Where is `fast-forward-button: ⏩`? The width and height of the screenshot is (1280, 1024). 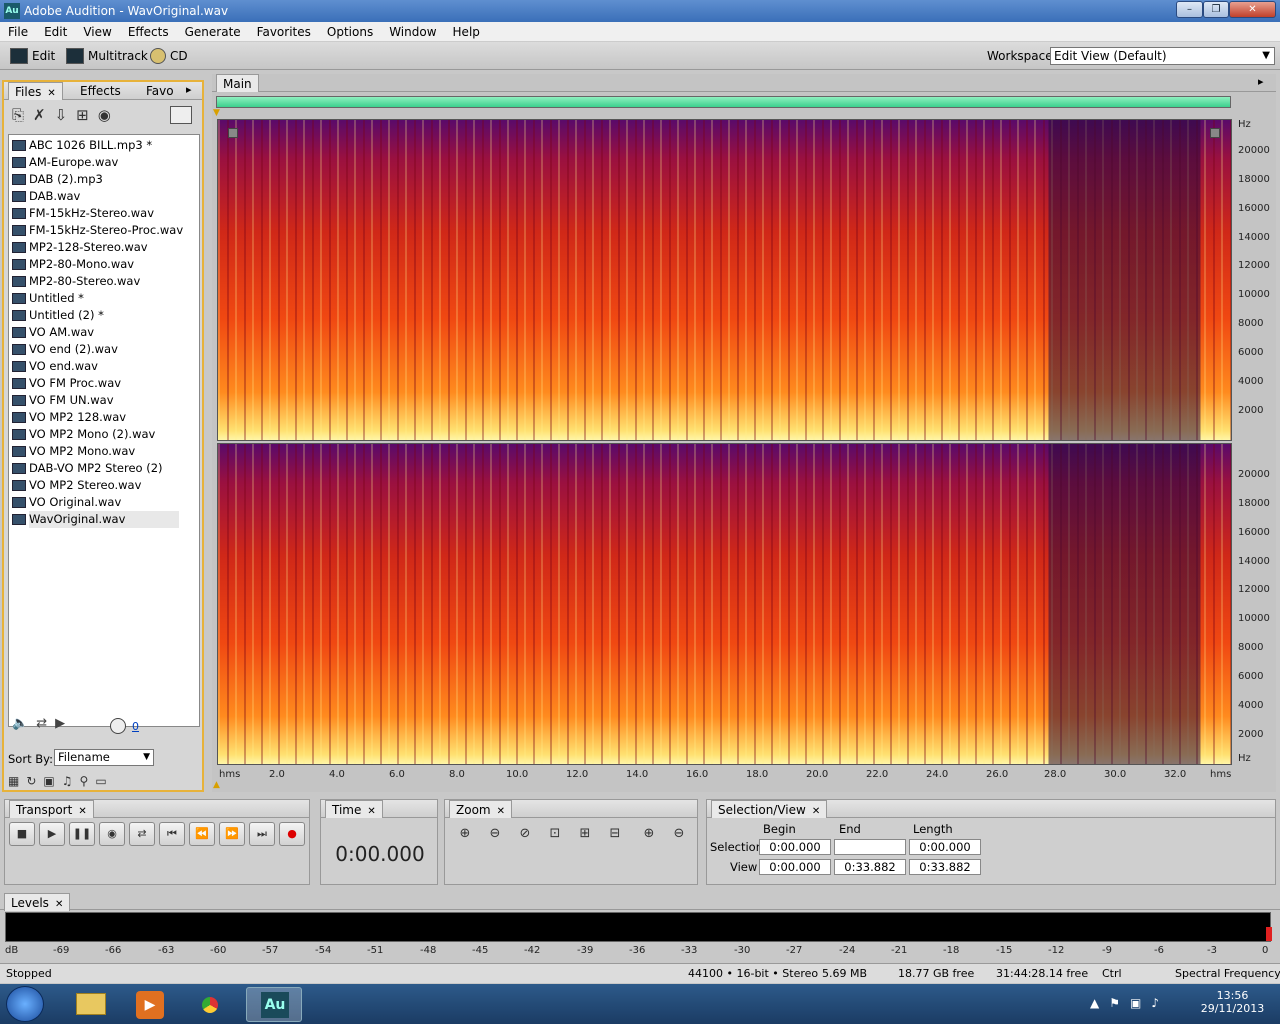 fast-forward-button: ⏩ is located at coordinates (232, 834).